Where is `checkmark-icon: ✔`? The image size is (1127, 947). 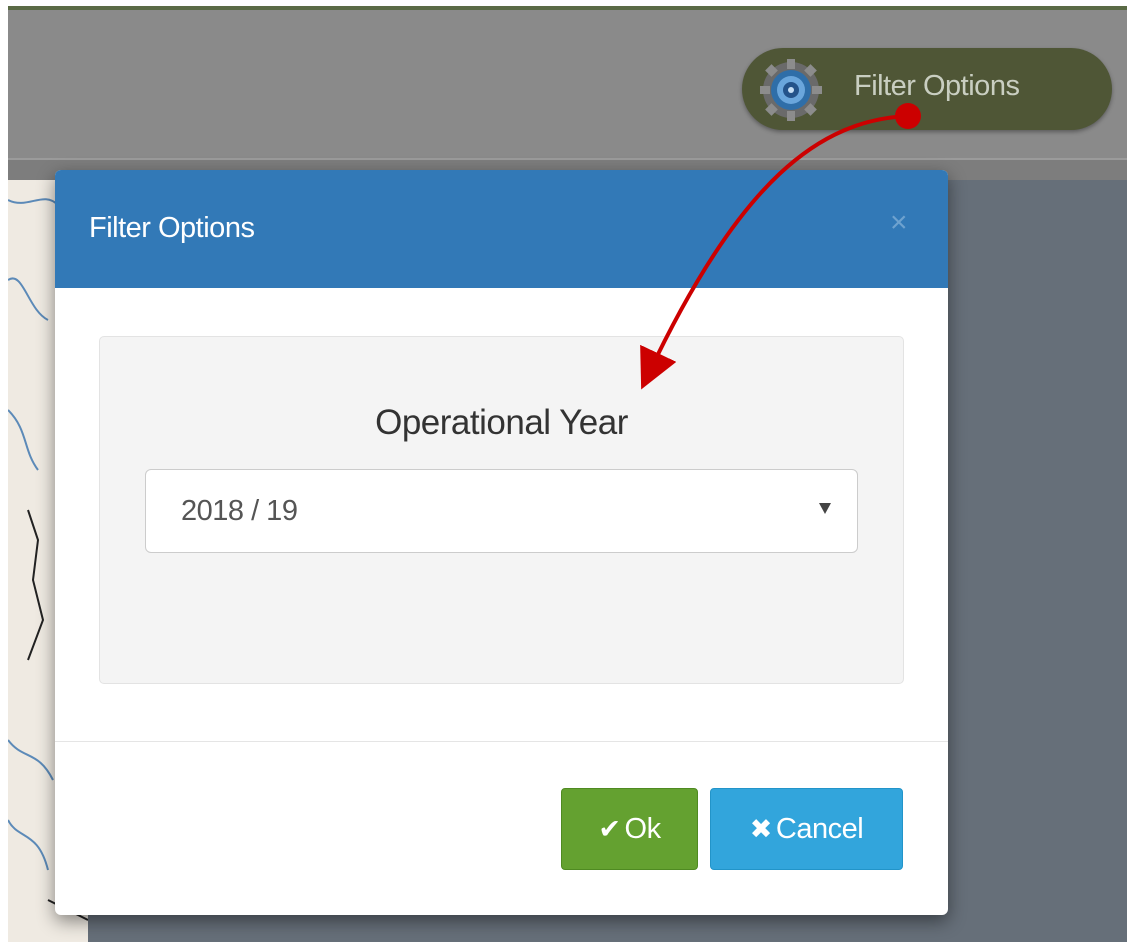 checkmark-icon: ✔ is located at coordinates (609, 829).